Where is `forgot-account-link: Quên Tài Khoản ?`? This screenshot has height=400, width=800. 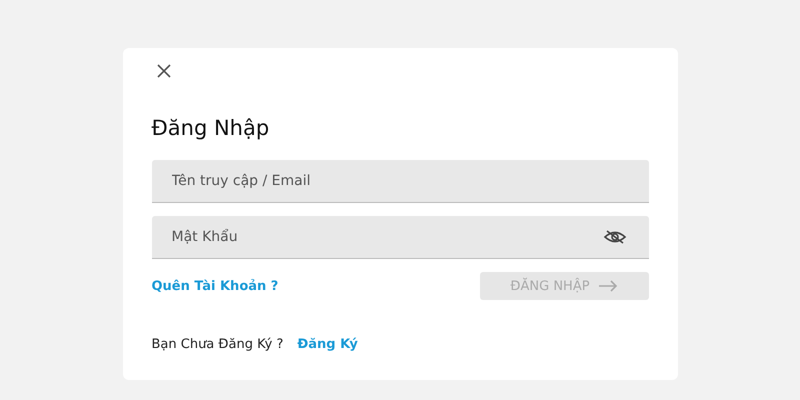 forgot-account-link: Quên Tài Khoản ? is located at coordinates (215, 286).